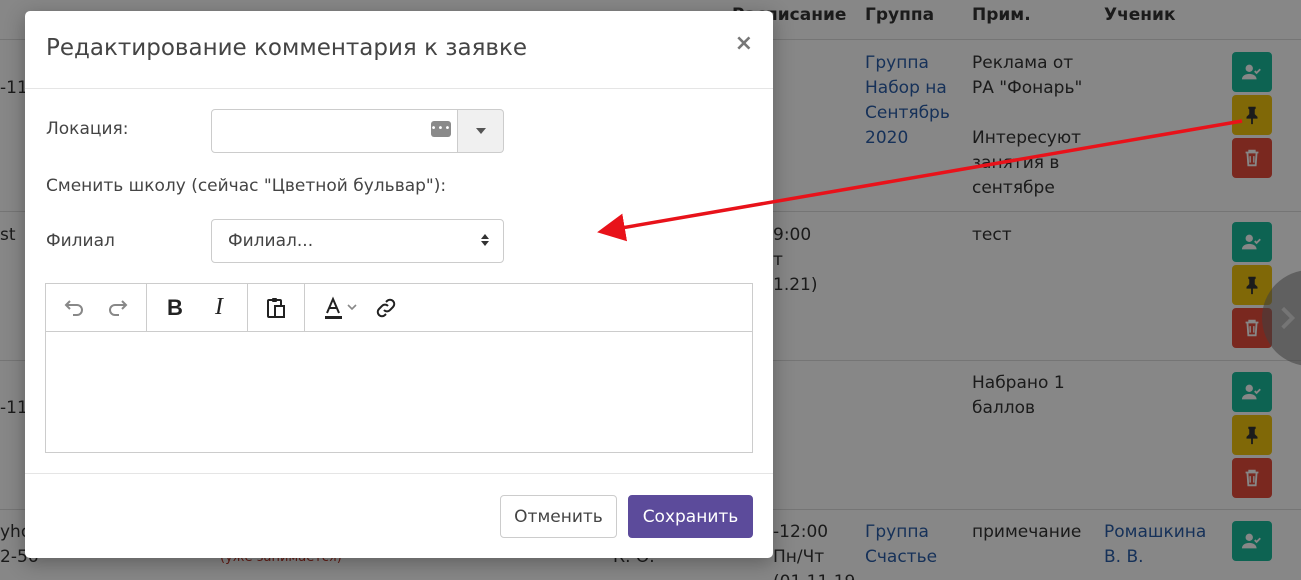  I want to click on link-icon, so click(386, 307).